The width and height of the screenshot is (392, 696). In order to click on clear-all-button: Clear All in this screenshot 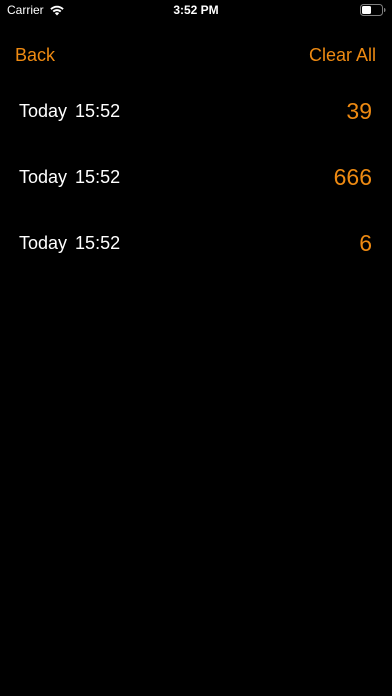, I will do `click(342, 55)`.